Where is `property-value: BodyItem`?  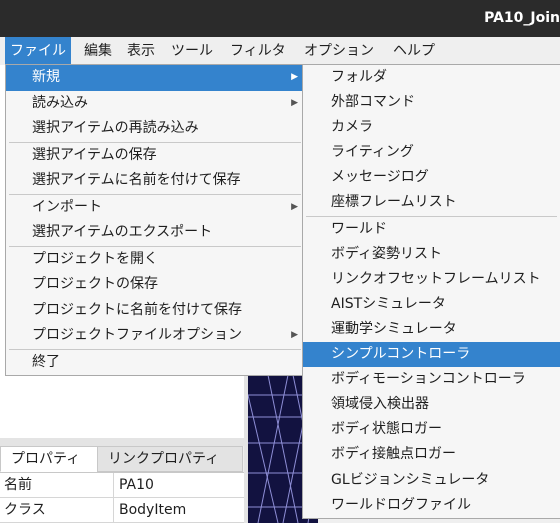 property-value: BodyItem is located at coordinates (179, 510).